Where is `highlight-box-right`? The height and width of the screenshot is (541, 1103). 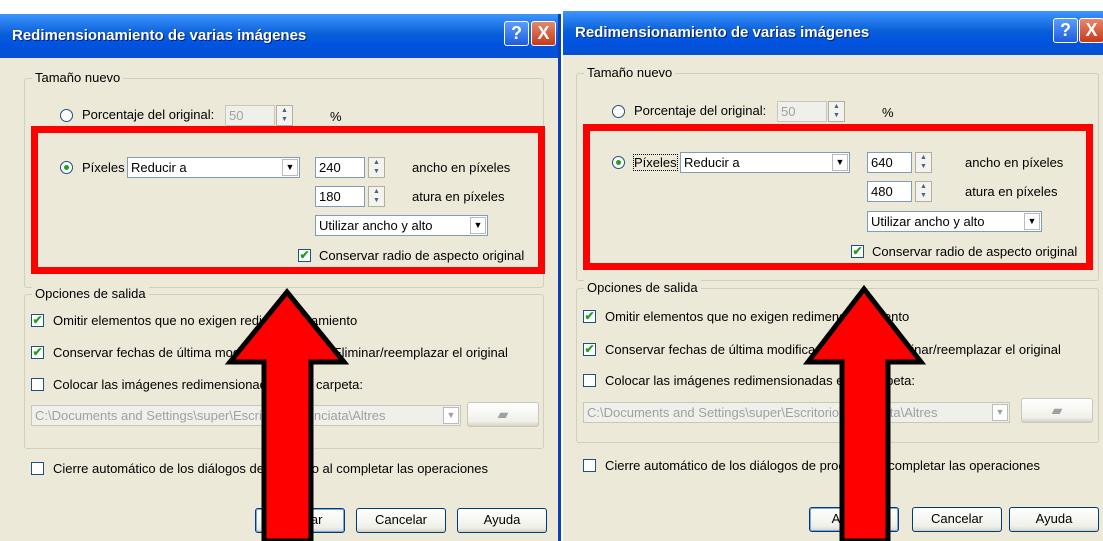
highlight-box-right is located at coordinates (838, 197).